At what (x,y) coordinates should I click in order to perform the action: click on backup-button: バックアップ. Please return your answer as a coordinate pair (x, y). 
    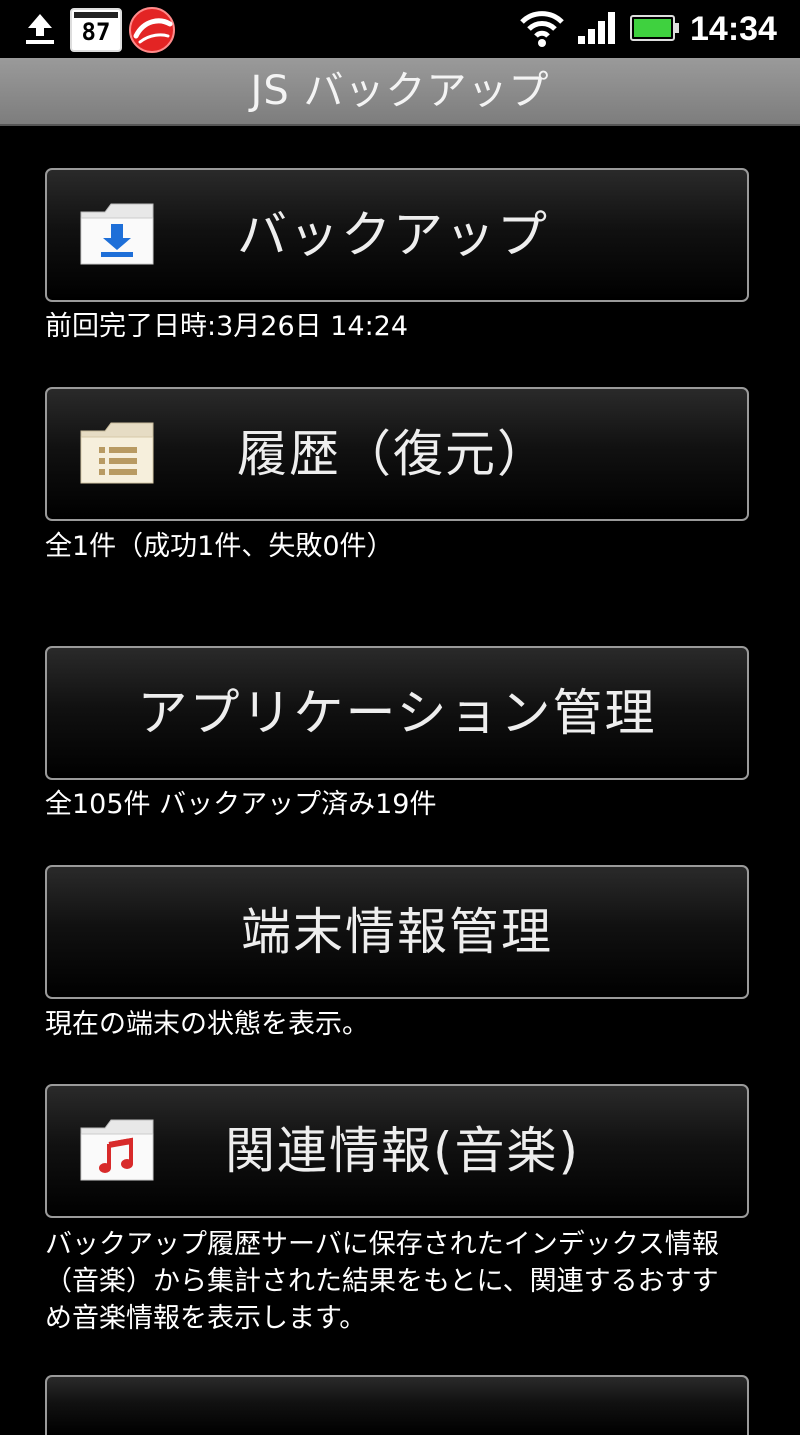
    Looking at the image, I should click on (397, 235).